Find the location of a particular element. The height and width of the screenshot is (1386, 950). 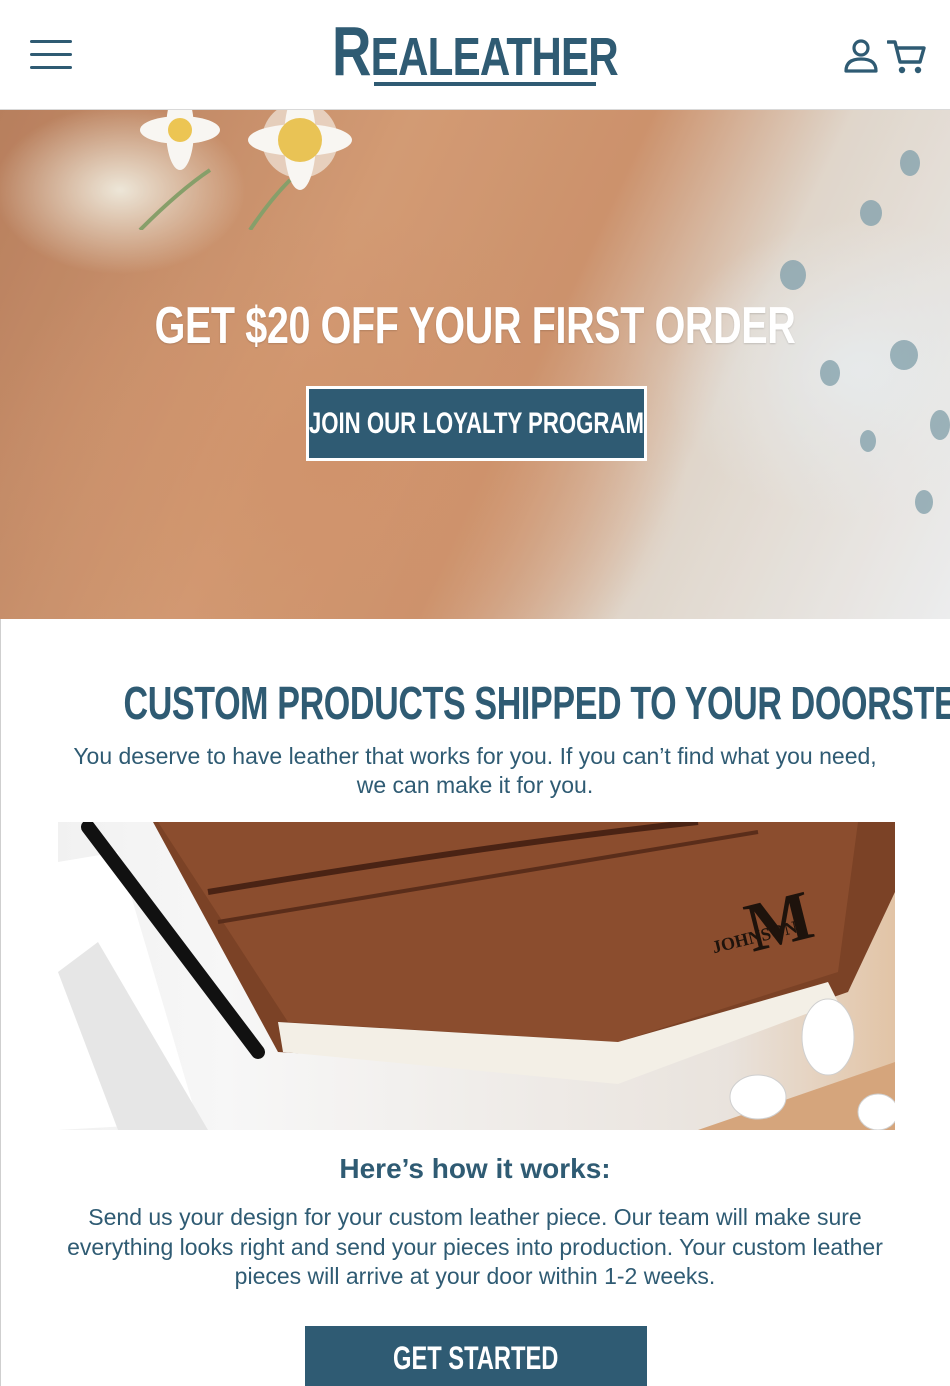

get-started-button: GET STARTED is located at coordinates (476, 1356).